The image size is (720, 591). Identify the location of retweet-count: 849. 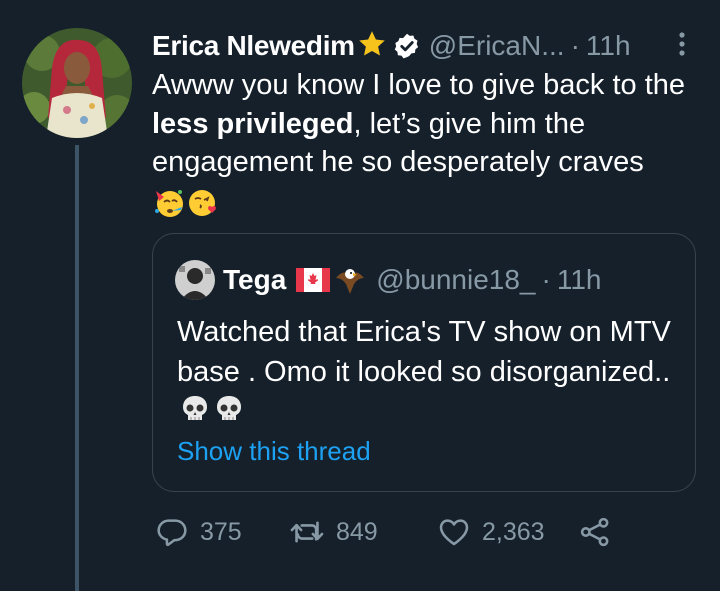
(357, 531).